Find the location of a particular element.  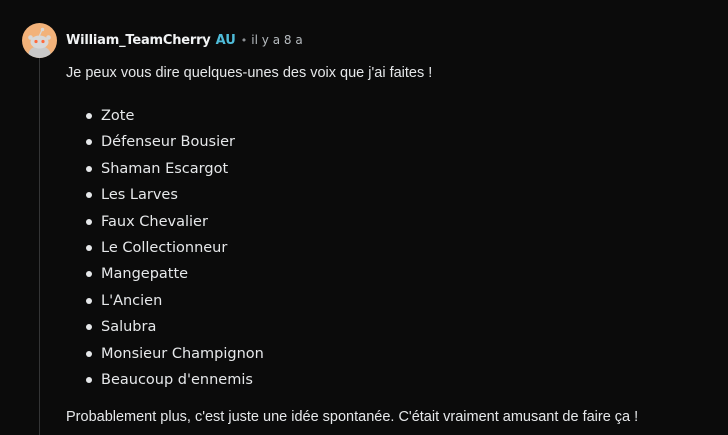

user-flair: AU is located at coordinates (225, 40).